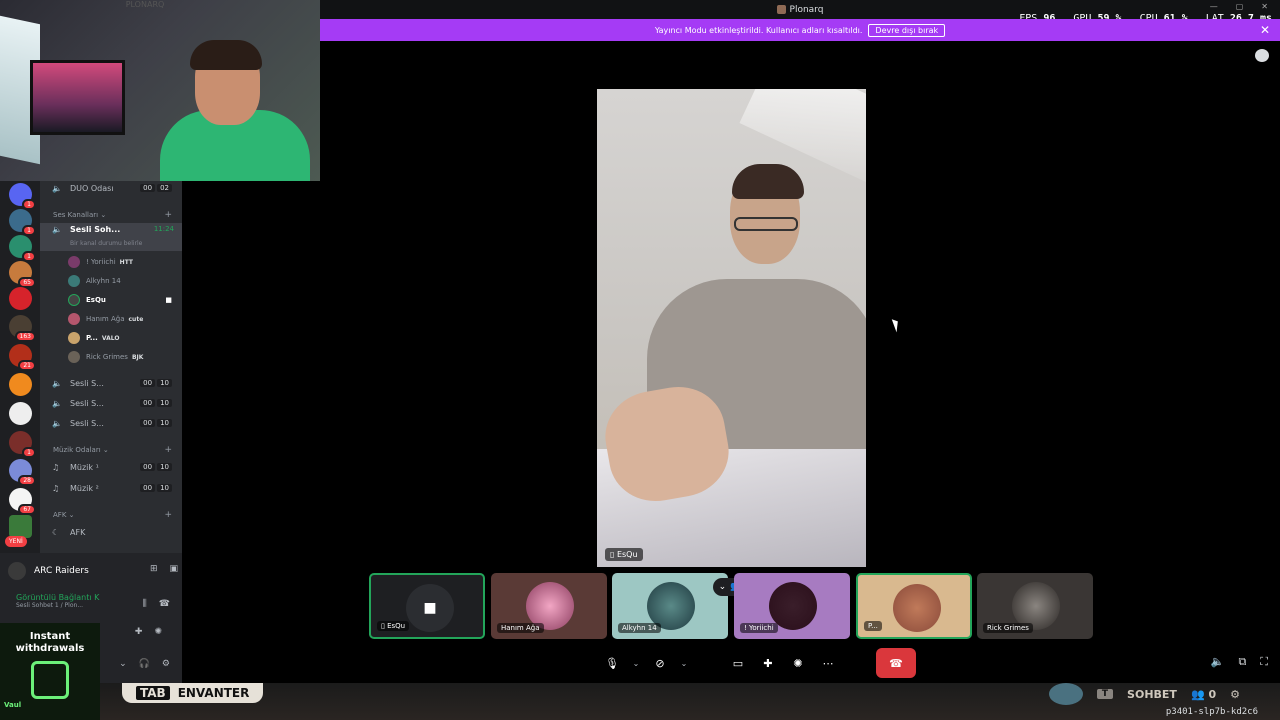  What do you see at coordinates (22, 274) in the screenshot?
I see `server-icon: 65` at bounding box center [22, 274].